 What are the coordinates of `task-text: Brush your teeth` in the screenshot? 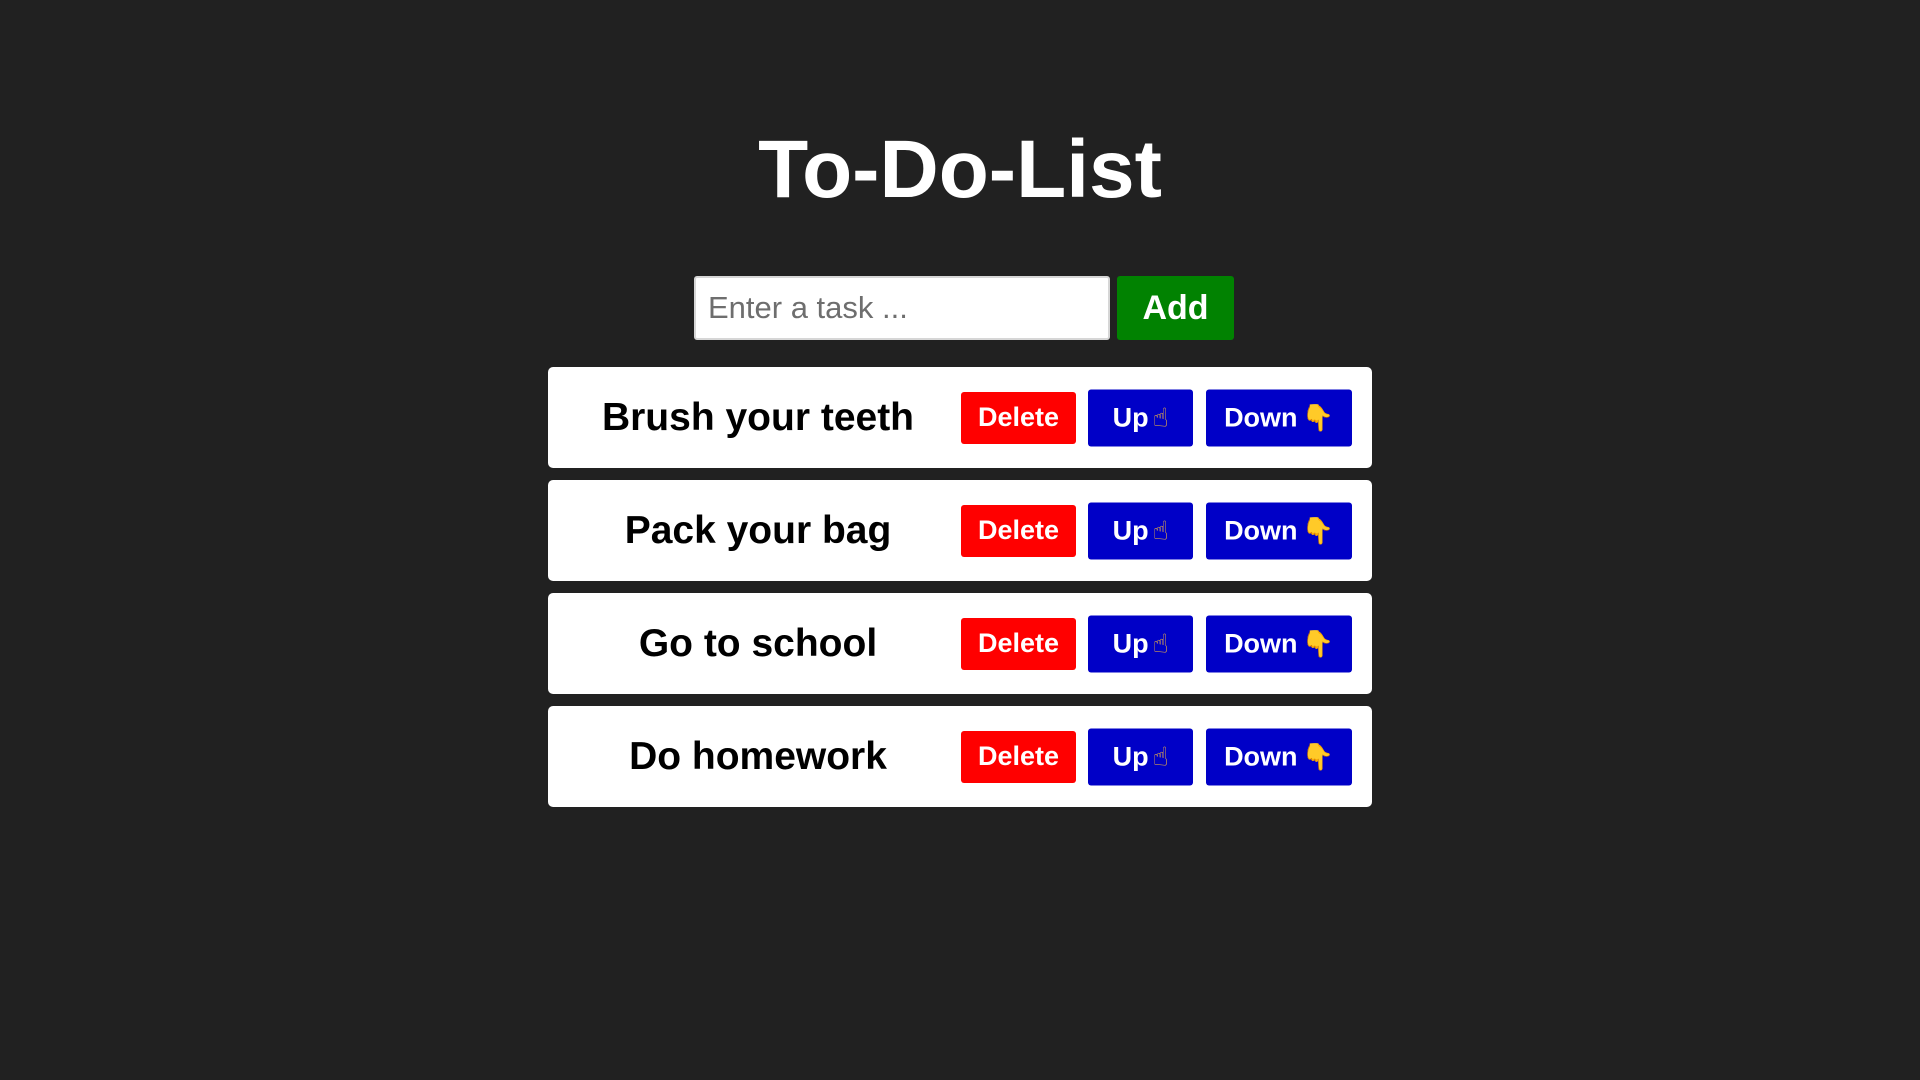 It's located at (758, 417).